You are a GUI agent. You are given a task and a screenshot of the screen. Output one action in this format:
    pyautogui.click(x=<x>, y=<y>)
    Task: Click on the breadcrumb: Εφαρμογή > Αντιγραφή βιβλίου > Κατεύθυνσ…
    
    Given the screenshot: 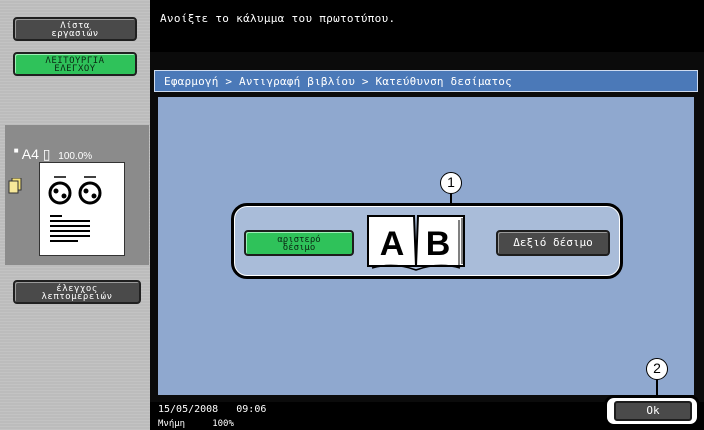 What is the action you would take?
    pyautogui.click(x=338, y=81)
    